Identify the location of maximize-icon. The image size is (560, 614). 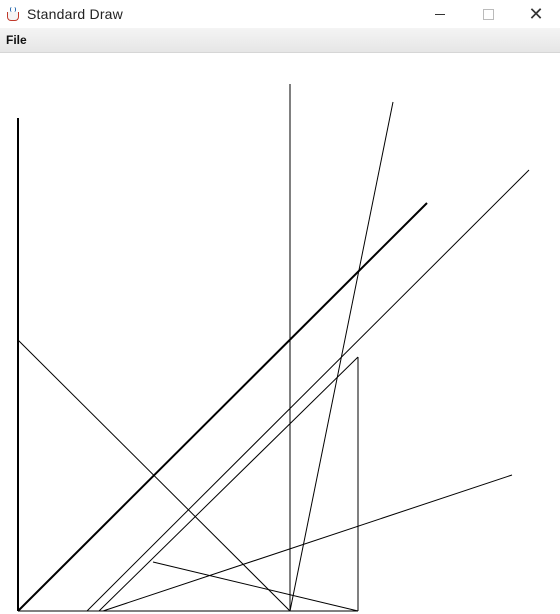
(488, 14).